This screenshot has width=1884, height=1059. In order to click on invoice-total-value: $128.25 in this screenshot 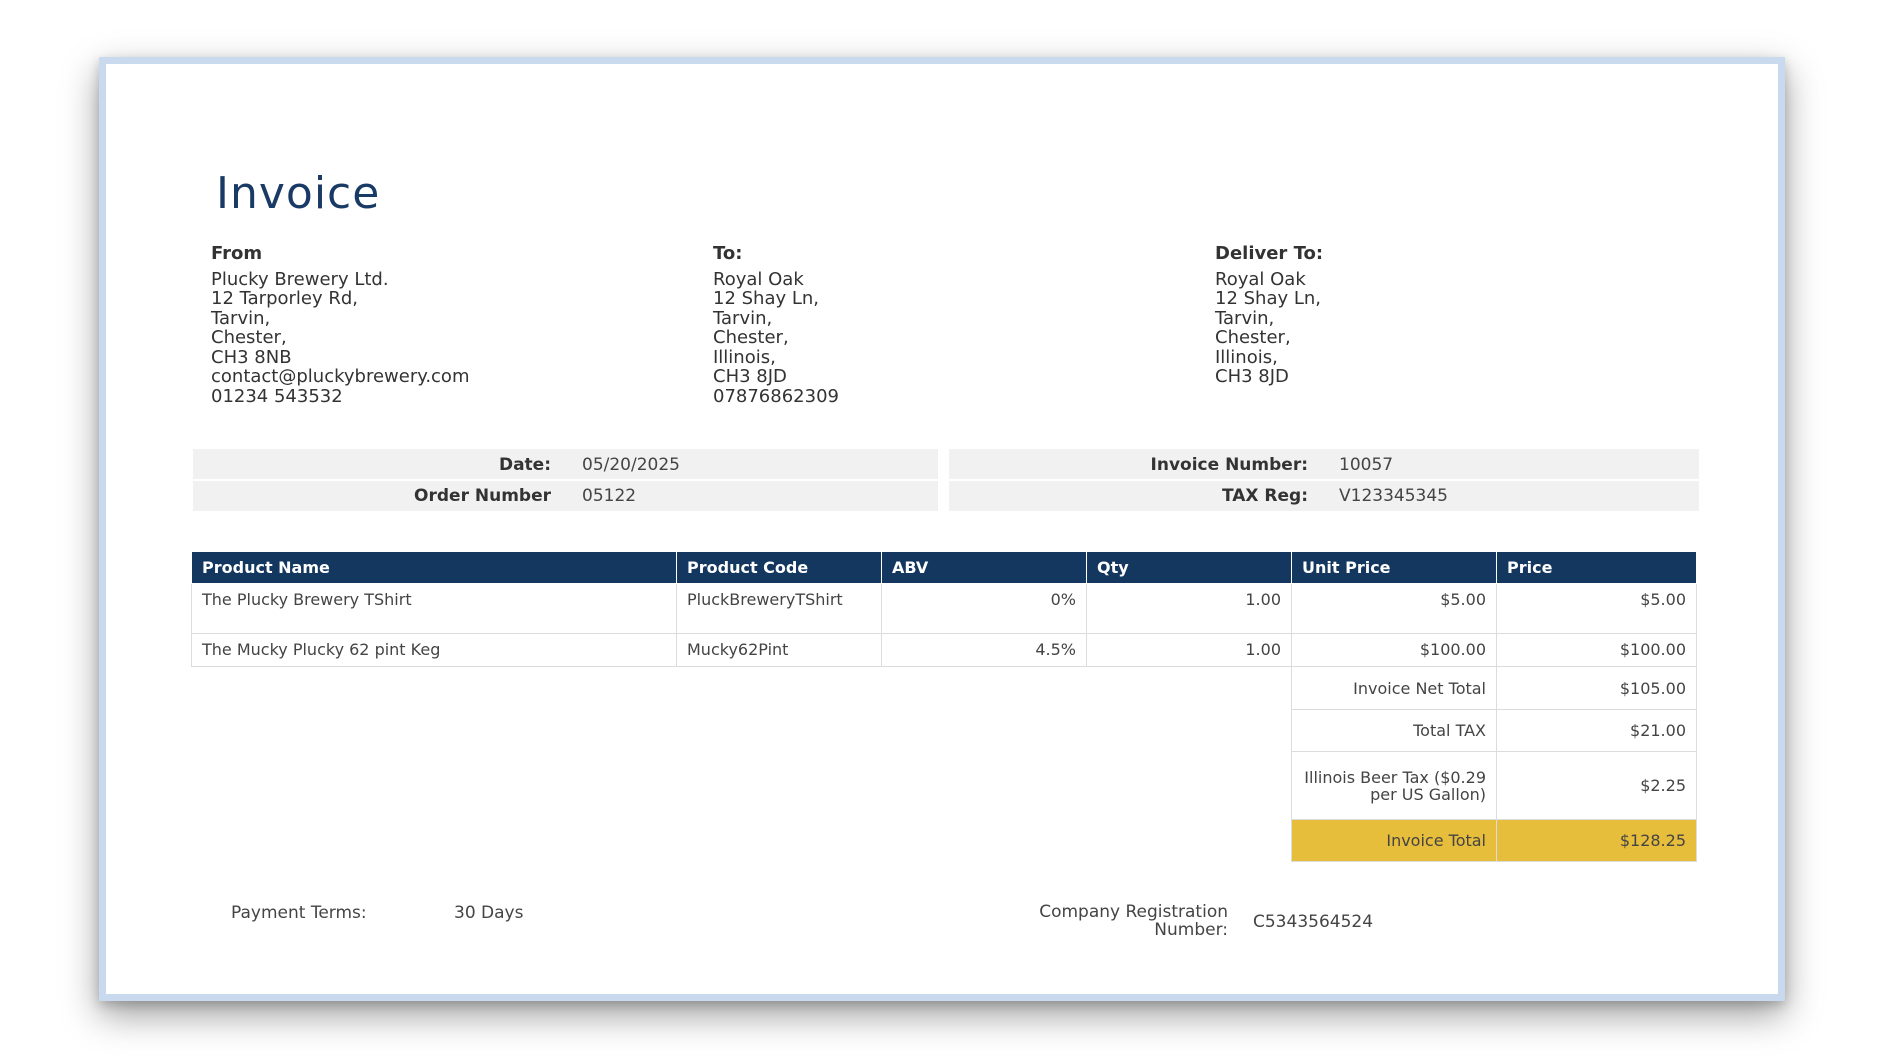, I will do `click(1596, 840)`.